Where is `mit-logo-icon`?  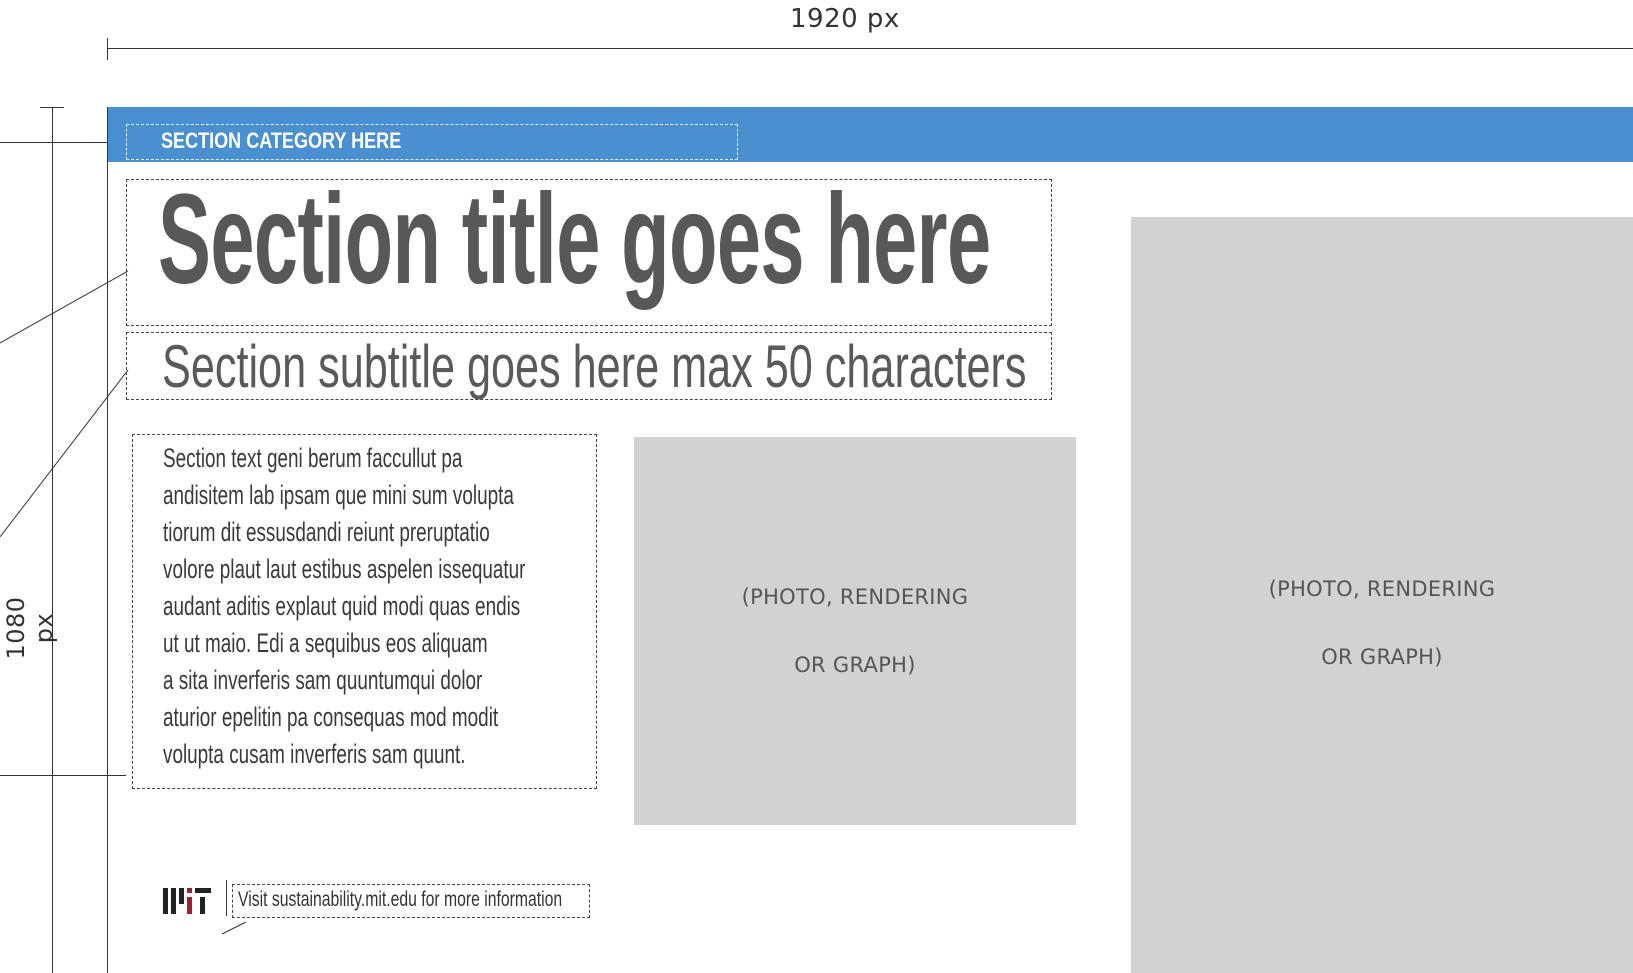 mit-logo-icon is located at coordinates (187, 901).